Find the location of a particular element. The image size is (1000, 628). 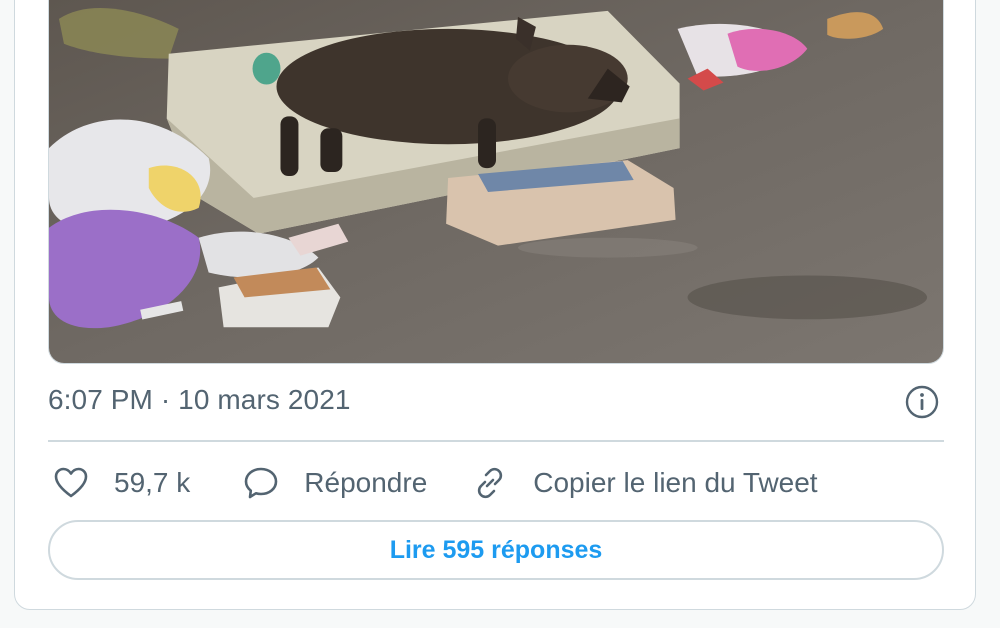

link-icon is located at coordinates (490, 483).